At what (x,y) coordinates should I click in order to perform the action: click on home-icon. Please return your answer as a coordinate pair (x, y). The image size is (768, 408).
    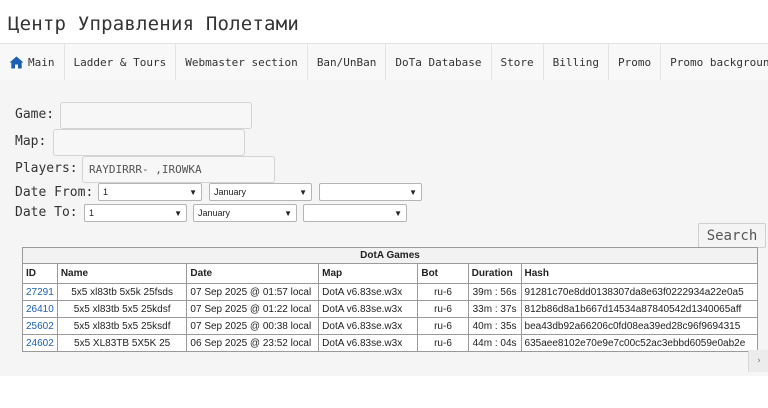
    Looking at the image, I should click on (16, 62).